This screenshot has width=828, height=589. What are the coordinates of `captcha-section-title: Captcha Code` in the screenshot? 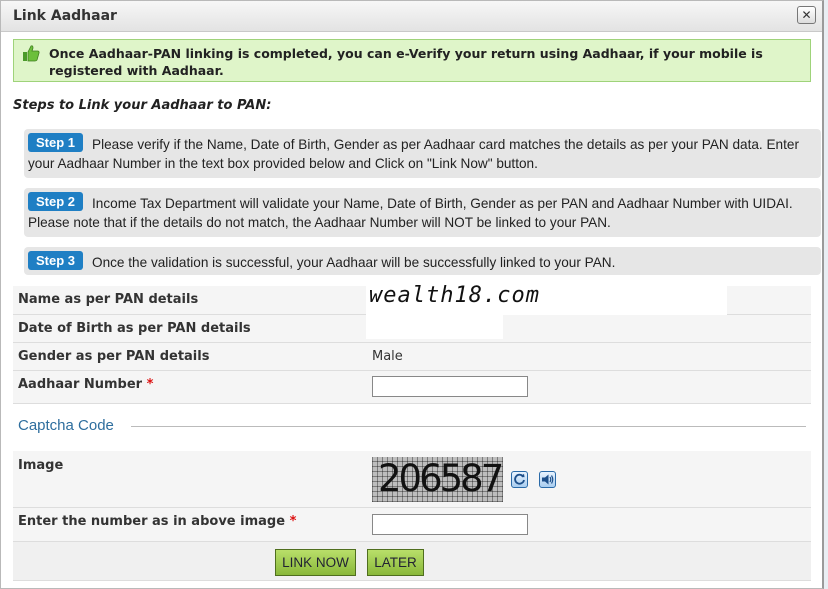 It's located at (66, 425).